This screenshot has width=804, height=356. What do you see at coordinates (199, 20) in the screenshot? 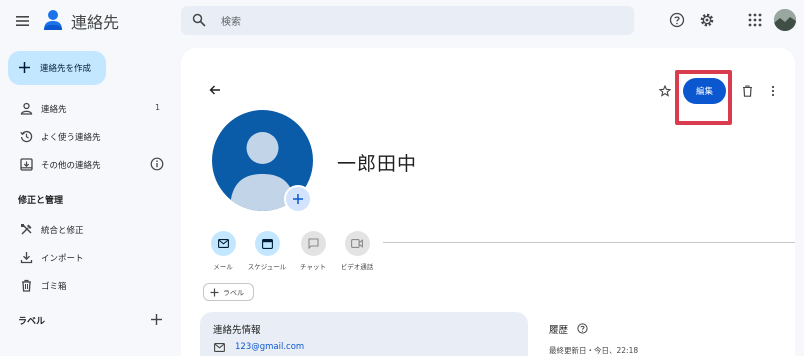
I see `search-icon` at bounding box center [199, 20].